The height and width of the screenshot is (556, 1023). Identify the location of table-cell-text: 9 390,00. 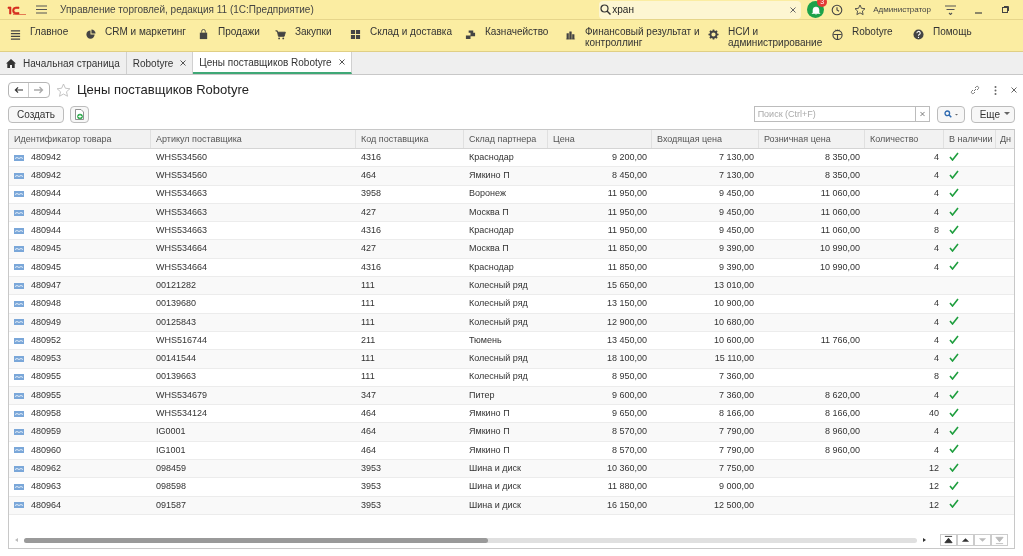
(736, 267).